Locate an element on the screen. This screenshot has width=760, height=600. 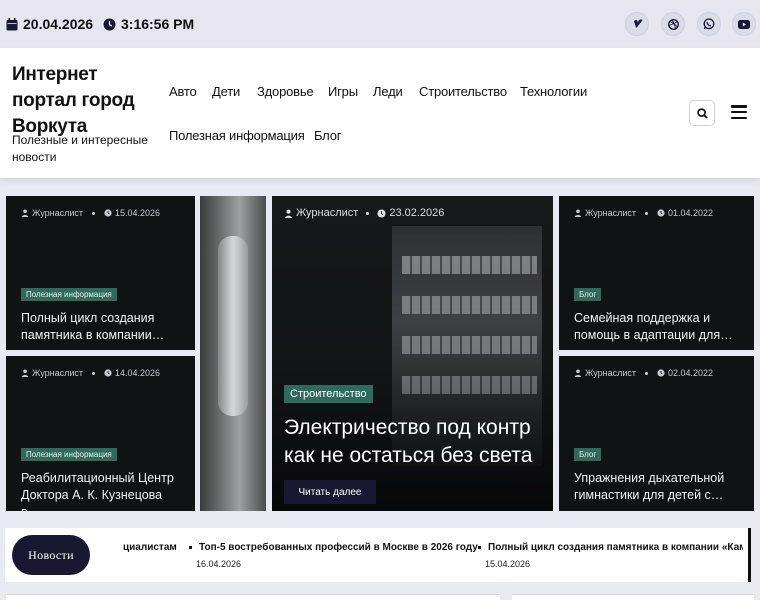
post-title-line-1: Электричество под контр is located at coordinates (407, 427).